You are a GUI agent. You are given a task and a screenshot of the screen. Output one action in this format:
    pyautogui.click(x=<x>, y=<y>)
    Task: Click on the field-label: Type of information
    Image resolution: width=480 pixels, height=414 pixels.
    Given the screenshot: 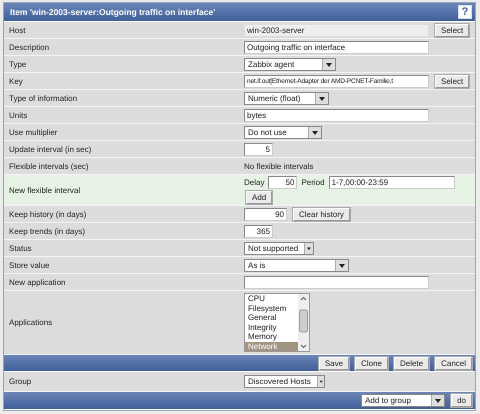 What is the action you would take?
    pyautogui.click(x=43, y=98)
    